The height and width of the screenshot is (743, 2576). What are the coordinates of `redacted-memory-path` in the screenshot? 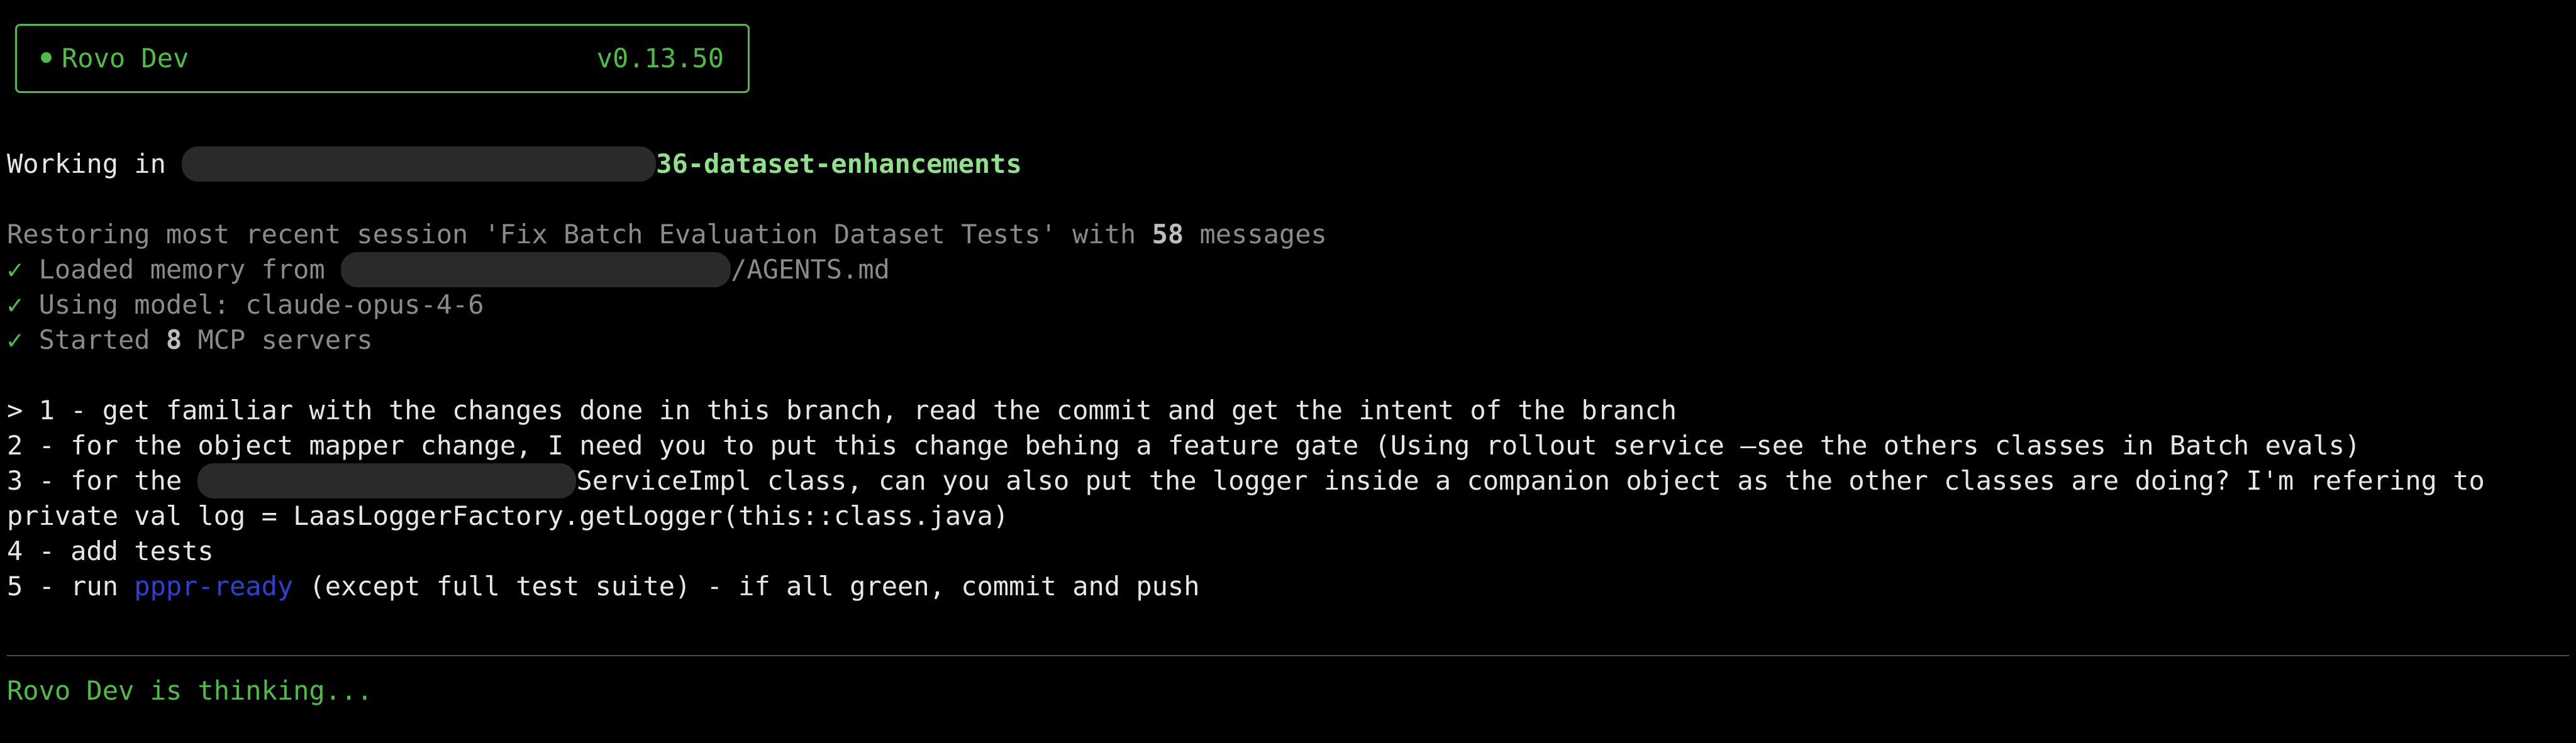 It's located at (536, 269).